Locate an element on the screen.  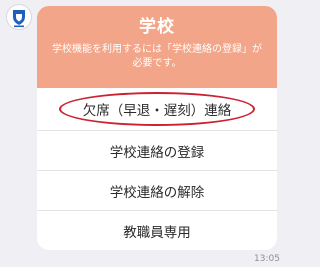
sender-avatar is located at coordinates (19, 17).